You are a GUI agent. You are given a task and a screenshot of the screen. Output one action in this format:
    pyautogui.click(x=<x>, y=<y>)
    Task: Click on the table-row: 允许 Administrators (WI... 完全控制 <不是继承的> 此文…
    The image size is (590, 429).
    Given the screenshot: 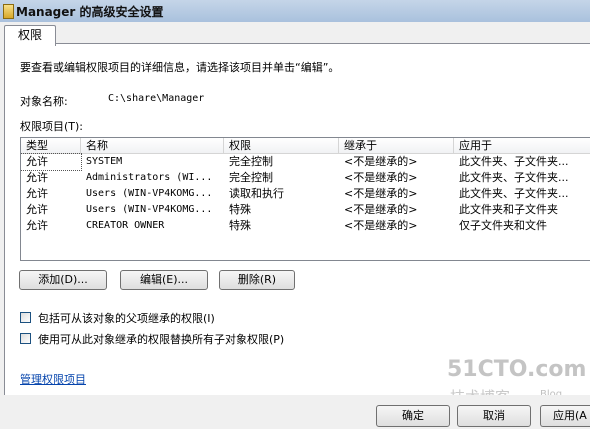 What is the action you would take?
    pyautogui.click(x=305, y=178)
    